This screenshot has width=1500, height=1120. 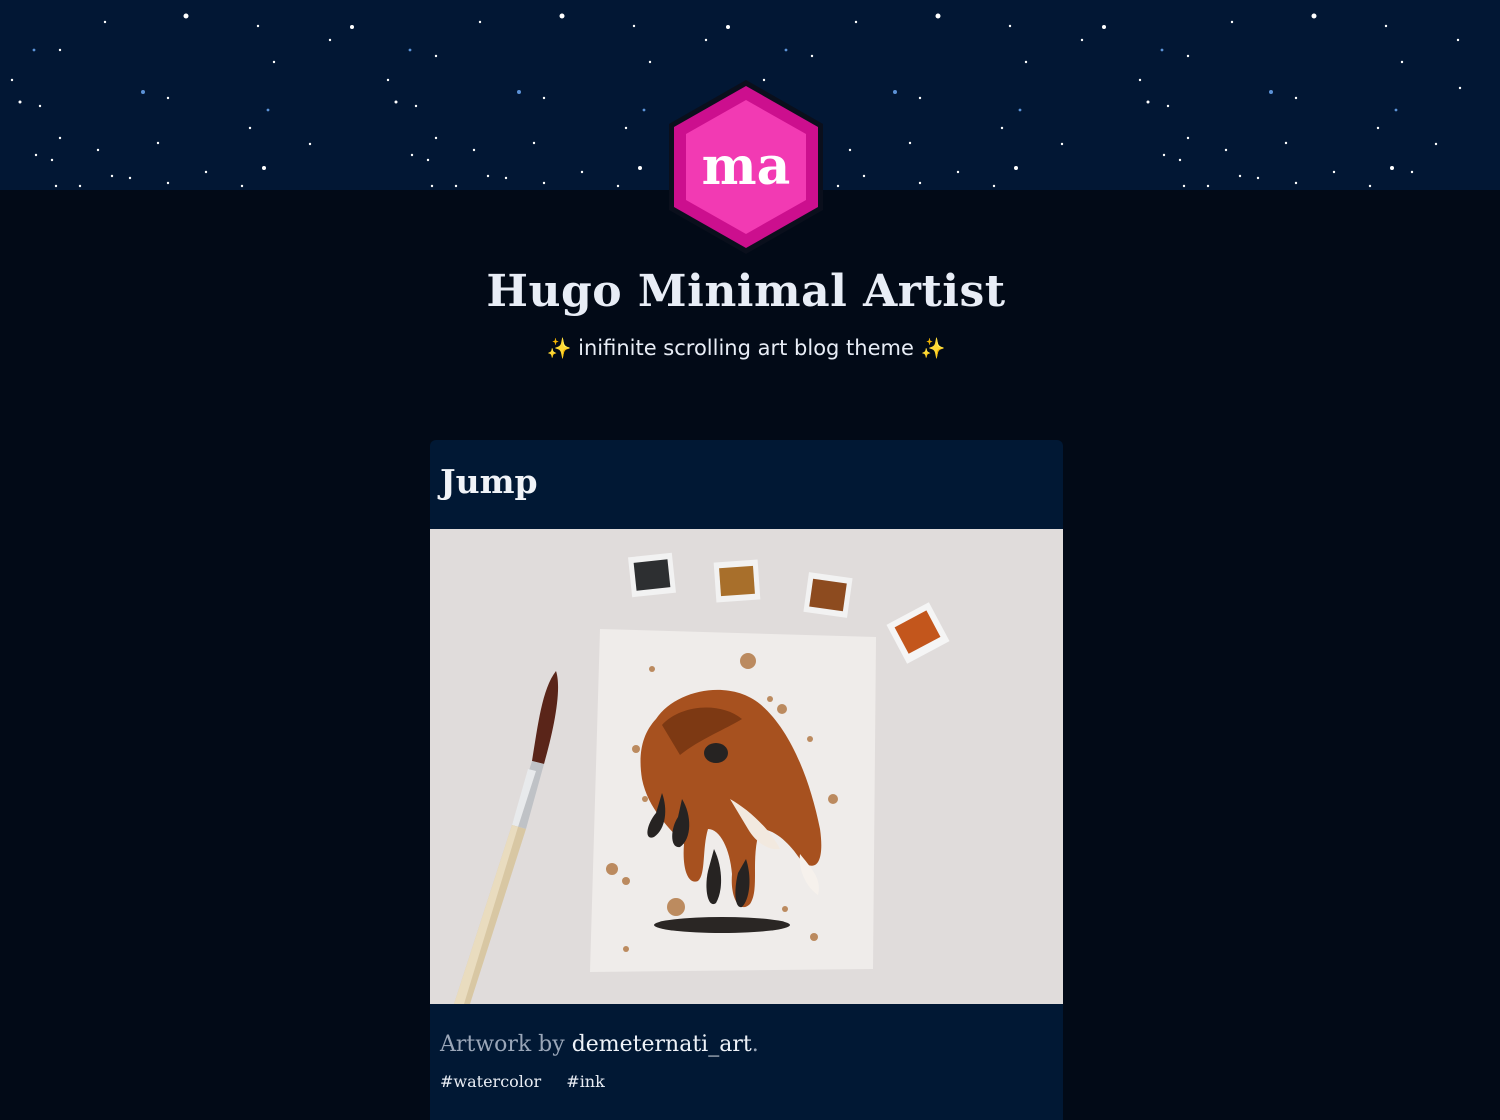 What do you see at coordinates (585, 1081) in the screenshot?
I see `tag-link-ink: #ink` at bounding box center [585, 1081].